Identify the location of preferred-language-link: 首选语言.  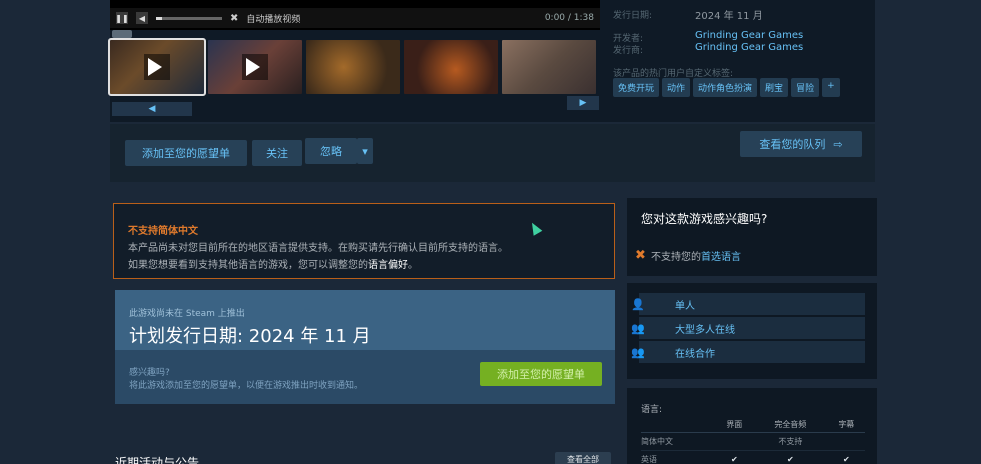
(721, 257).